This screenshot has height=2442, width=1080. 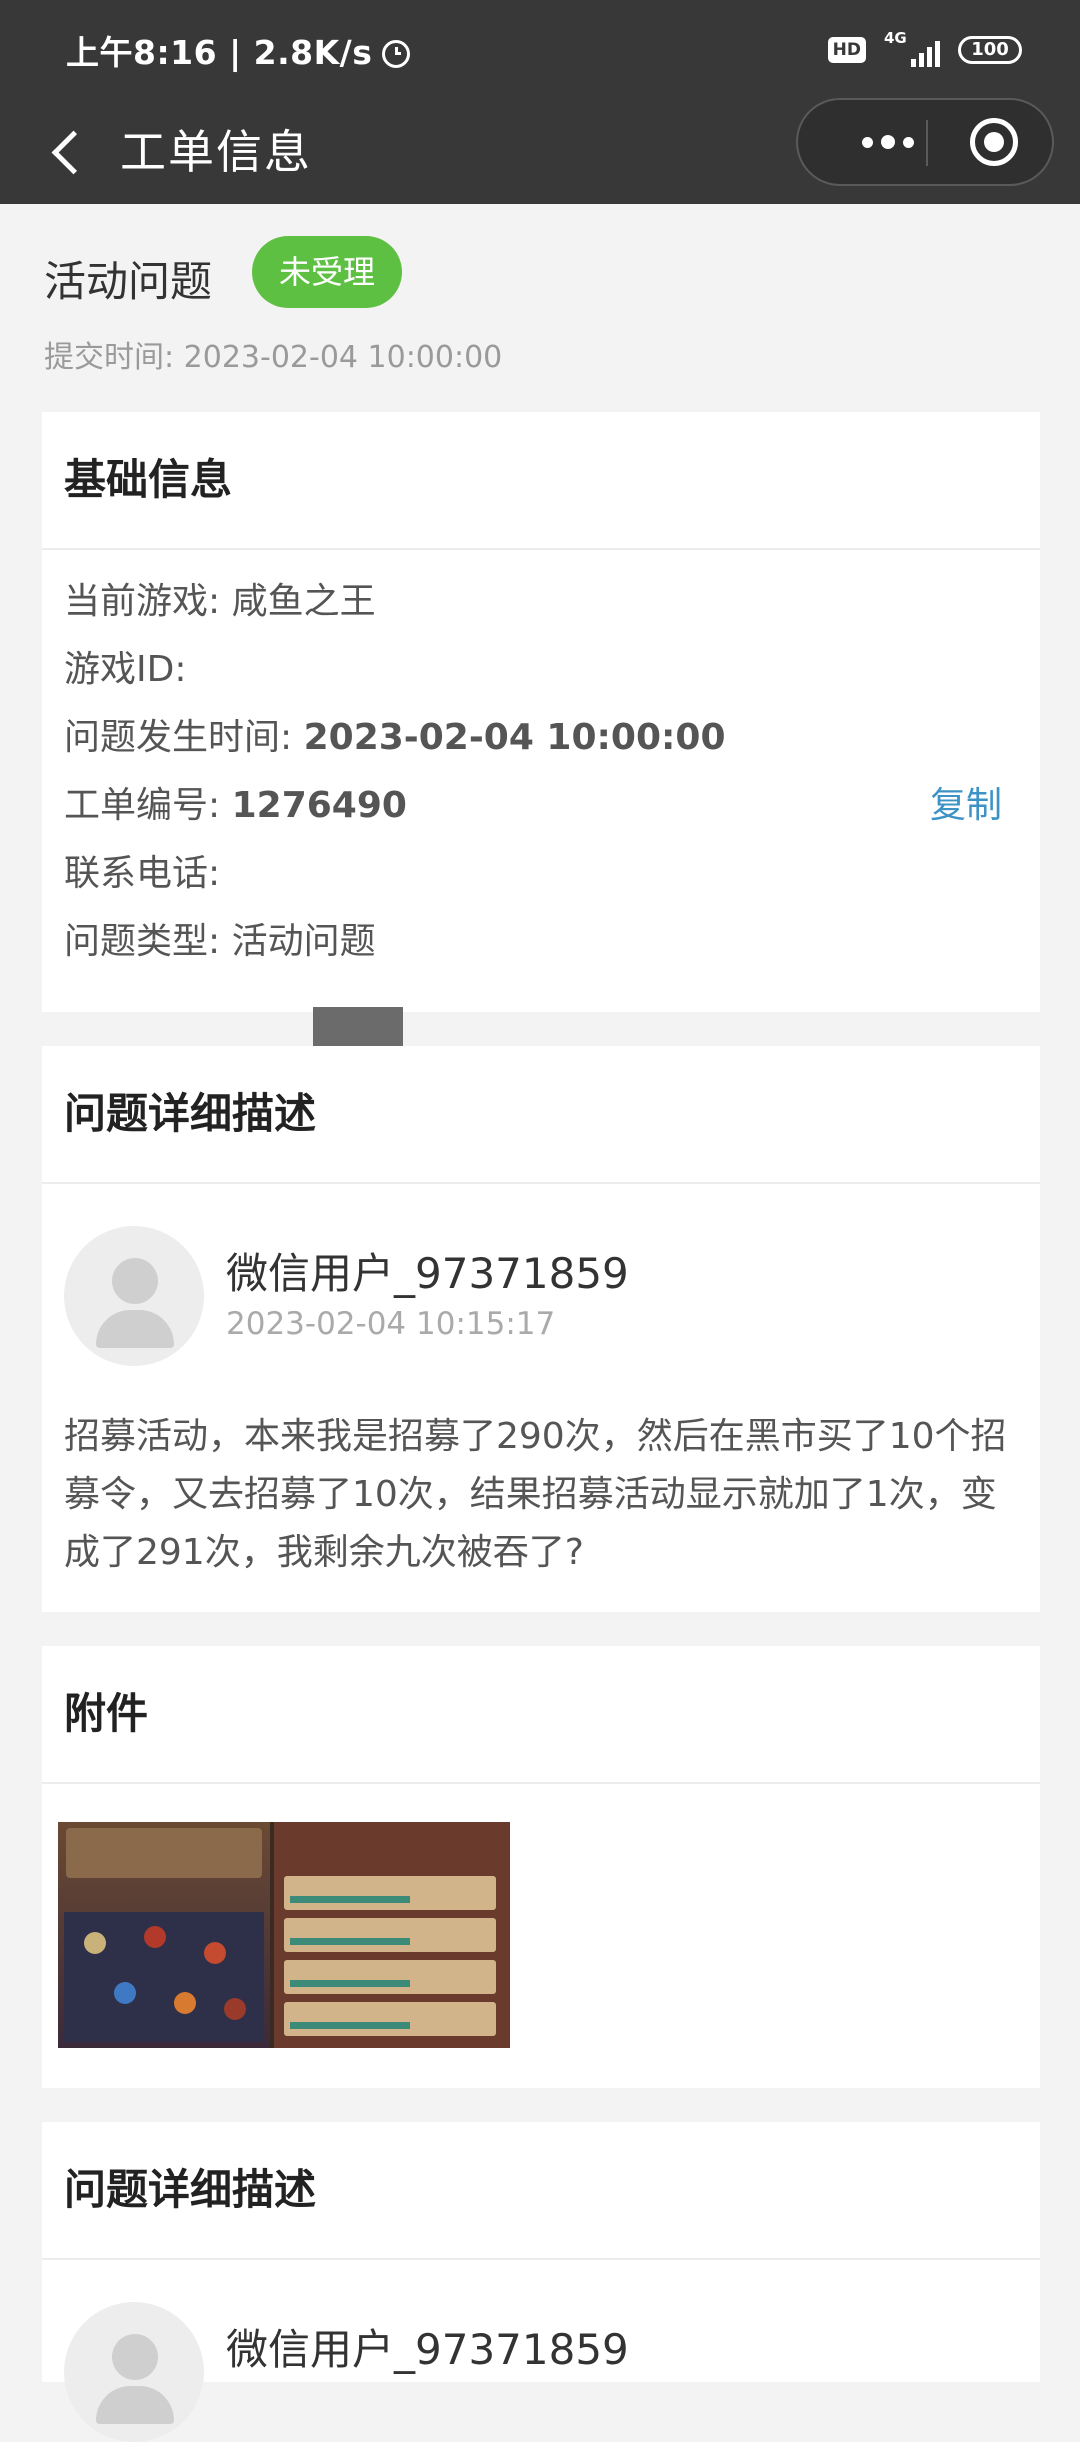 I want to click on value: 咸鱼之王, so click(x=303, y=601).